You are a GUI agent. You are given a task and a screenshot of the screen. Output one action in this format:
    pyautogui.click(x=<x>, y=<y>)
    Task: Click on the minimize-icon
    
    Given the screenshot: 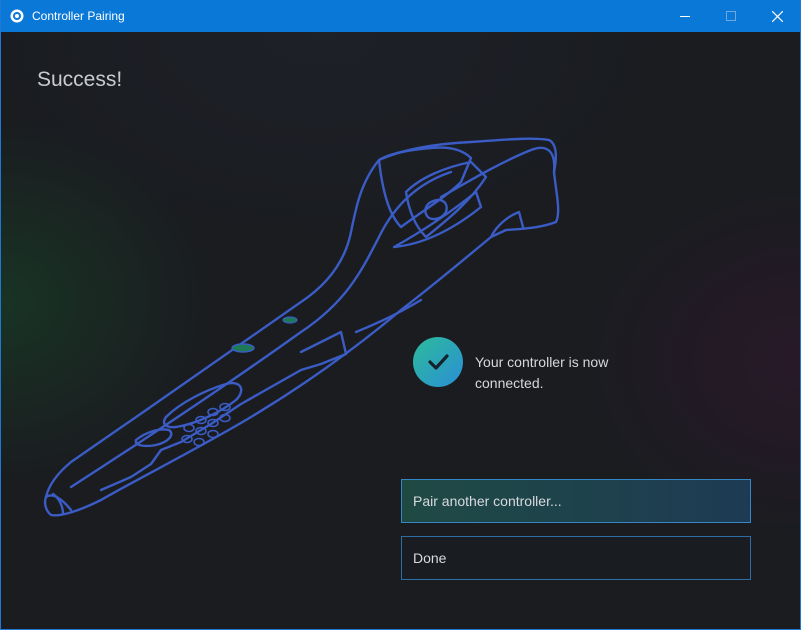 What is the action you would take?
    pyautogui.click(x=685, y=16)
    